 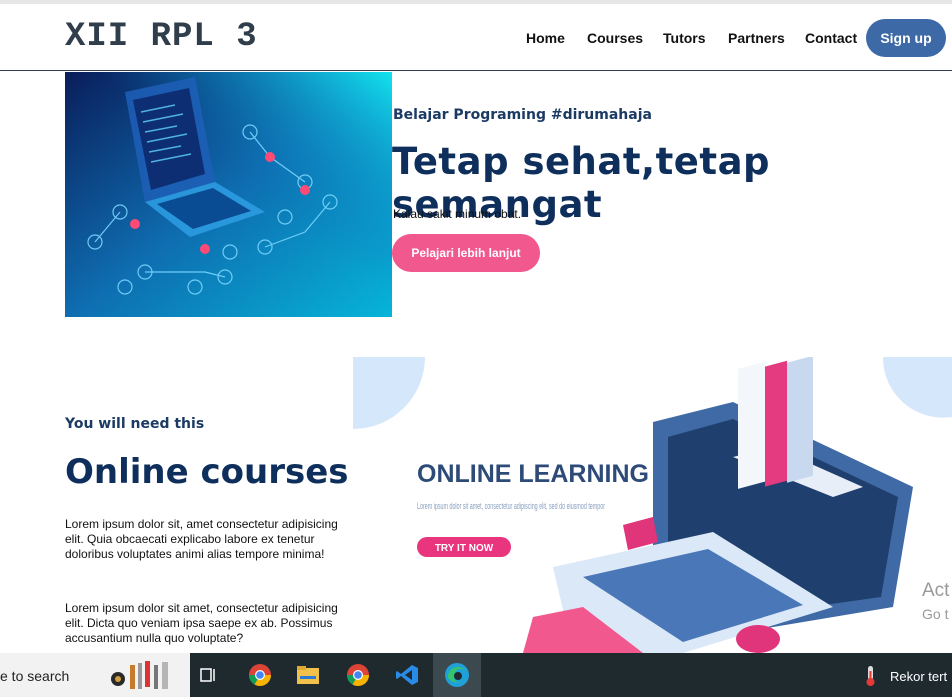 What do you see at coordinates (906, 38) in the screenshot?
I see `signup-button: Sign up` at bounding box center [906, 38].